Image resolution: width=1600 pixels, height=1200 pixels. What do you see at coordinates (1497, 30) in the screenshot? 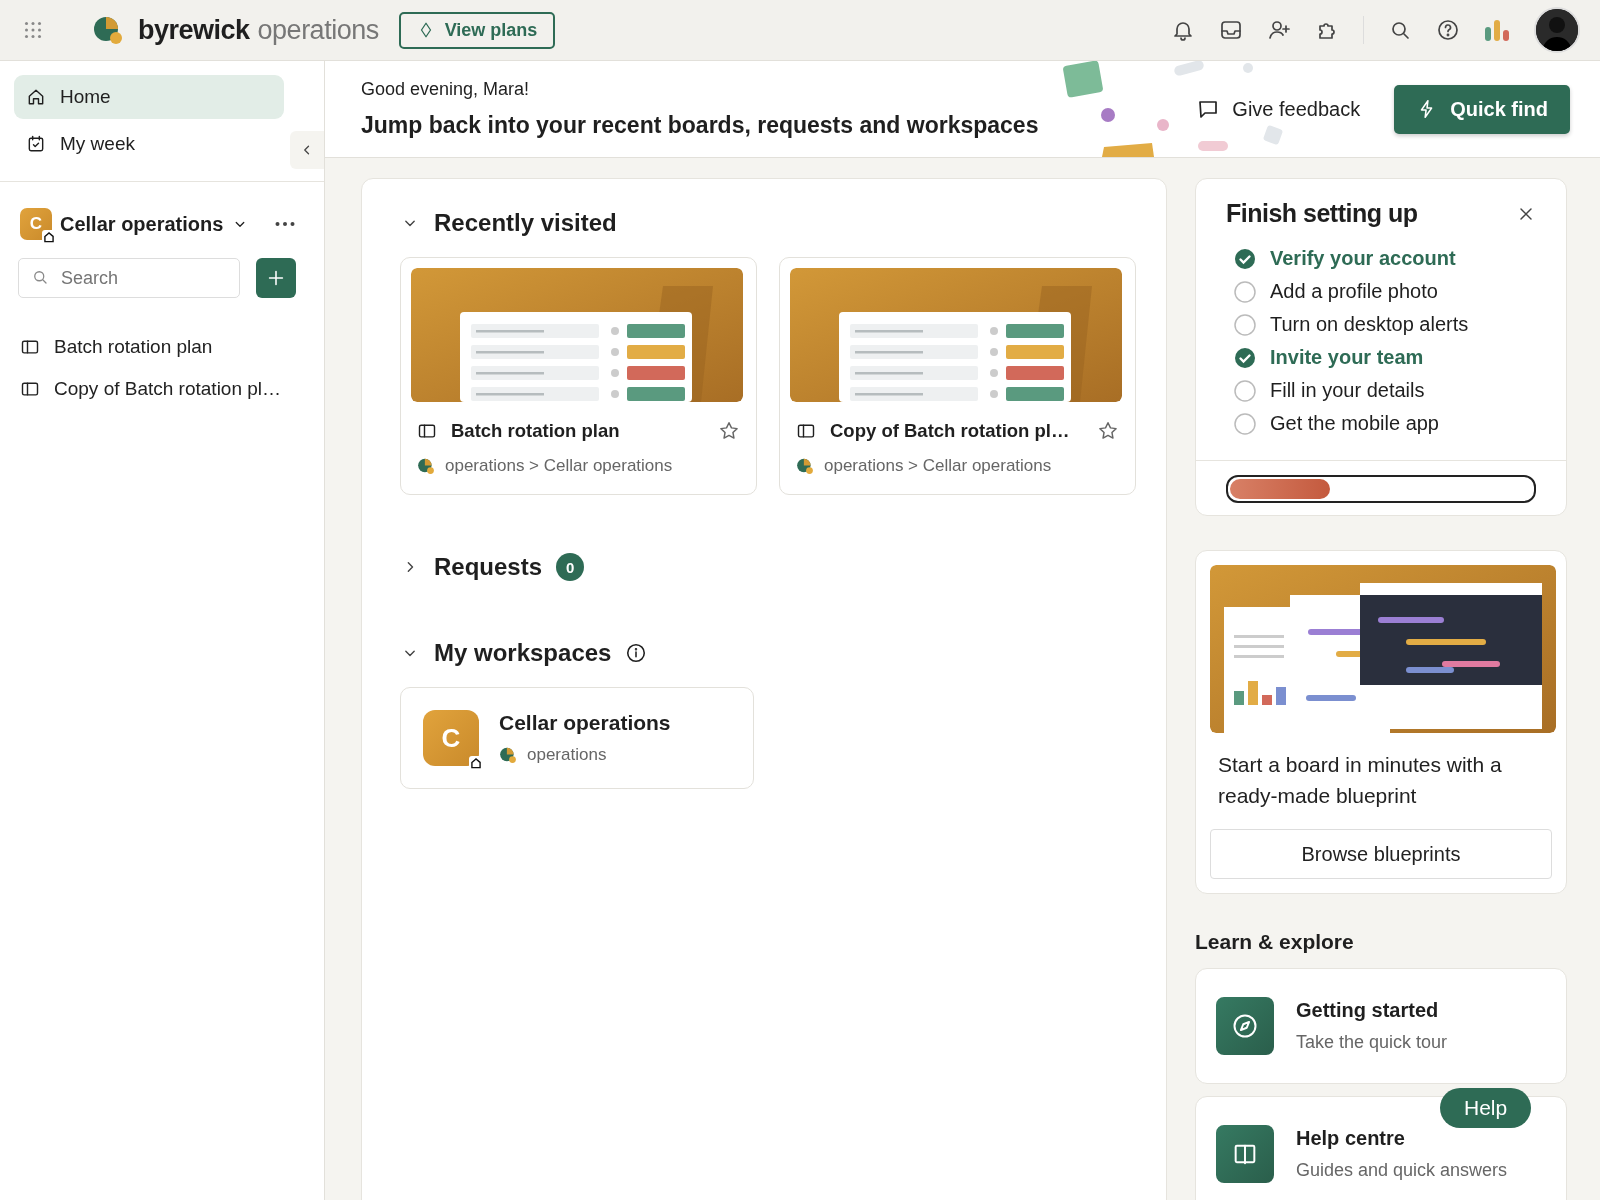
I see `bar-chart-icon` at bounding box center [1497, 30].